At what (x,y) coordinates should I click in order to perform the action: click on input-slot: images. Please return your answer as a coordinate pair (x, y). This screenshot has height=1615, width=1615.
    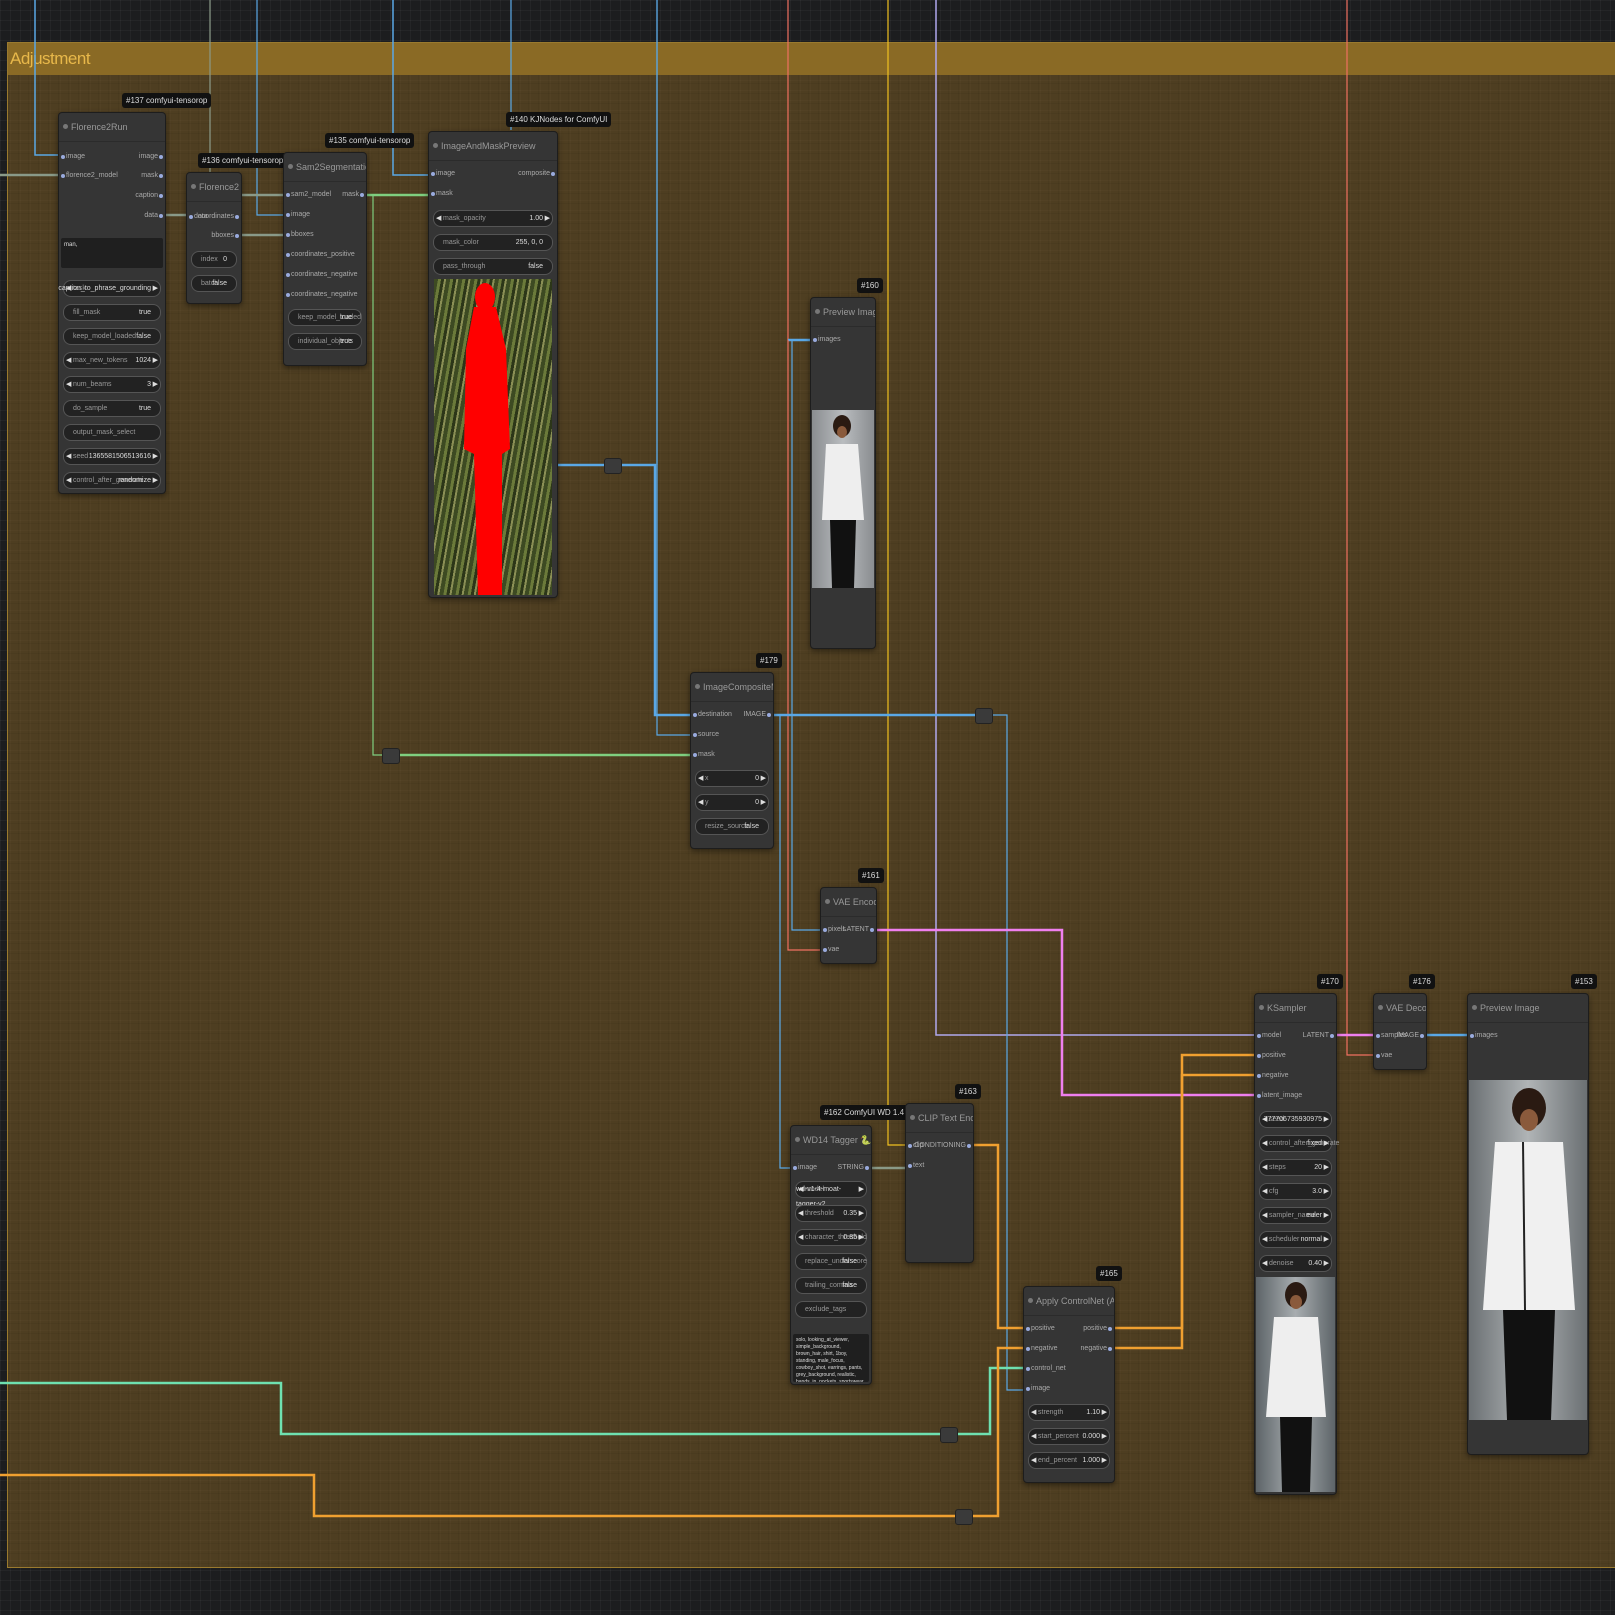
    Looking at the image, I should click on (827, 339).